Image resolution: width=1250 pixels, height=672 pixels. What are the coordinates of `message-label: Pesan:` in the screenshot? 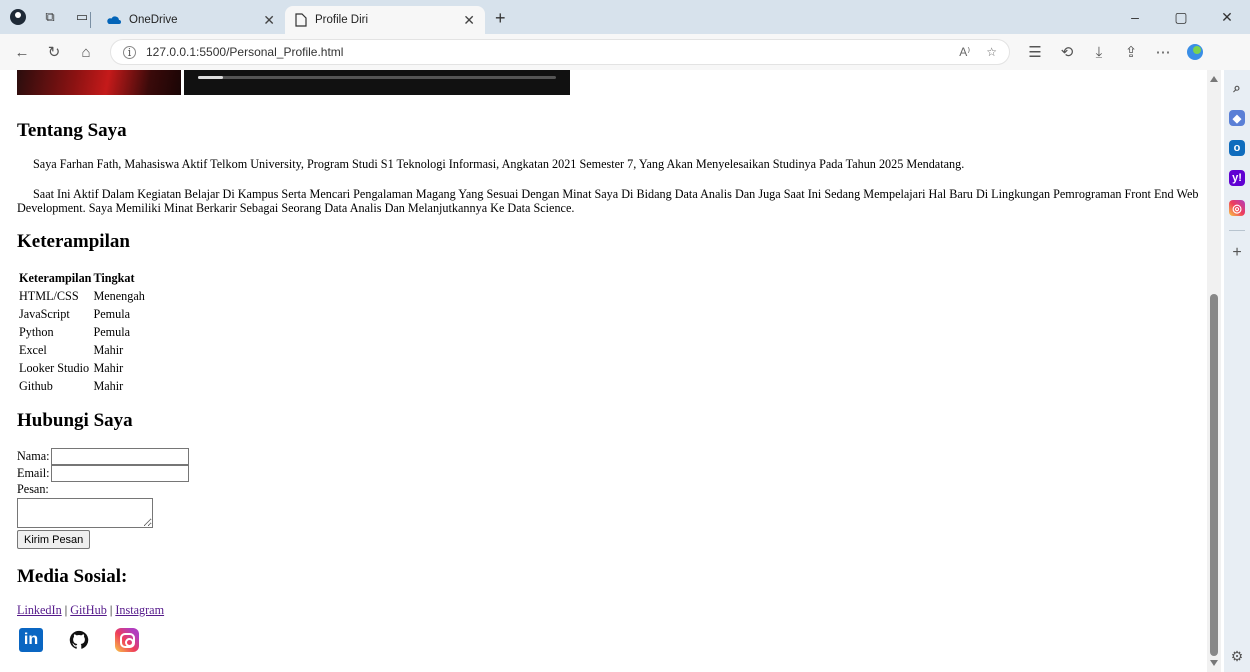 It's located at (33, 489).